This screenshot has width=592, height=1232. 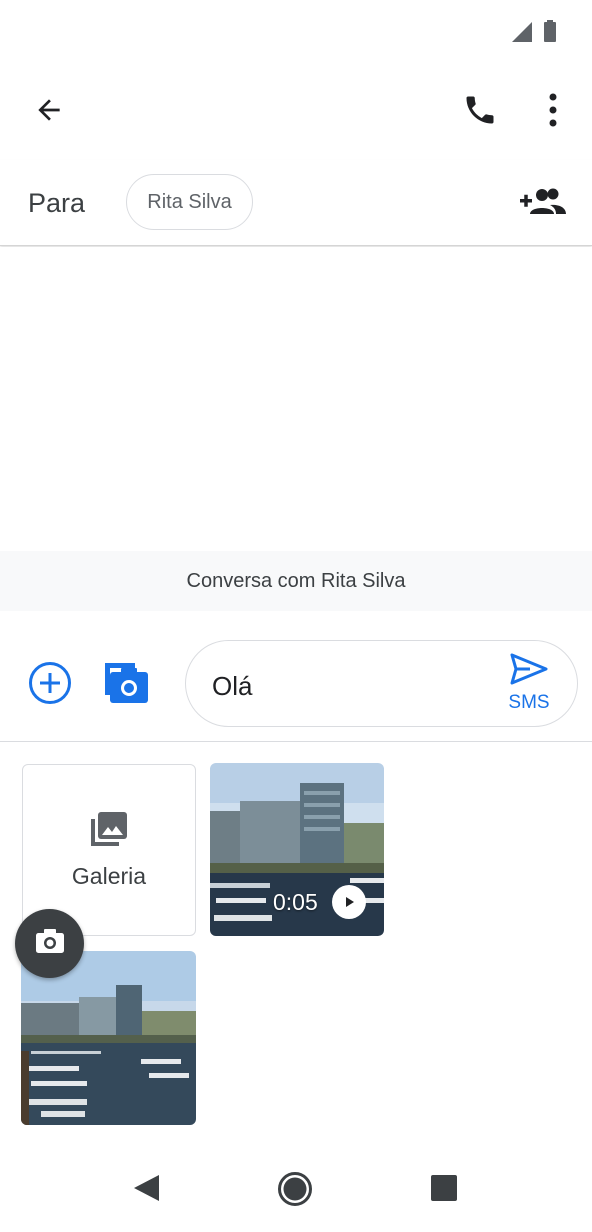 What do you see at coordinates (529, 702) in the screenshot?
I see `send-mode-label: SMS` at bounding box center [529, 702].